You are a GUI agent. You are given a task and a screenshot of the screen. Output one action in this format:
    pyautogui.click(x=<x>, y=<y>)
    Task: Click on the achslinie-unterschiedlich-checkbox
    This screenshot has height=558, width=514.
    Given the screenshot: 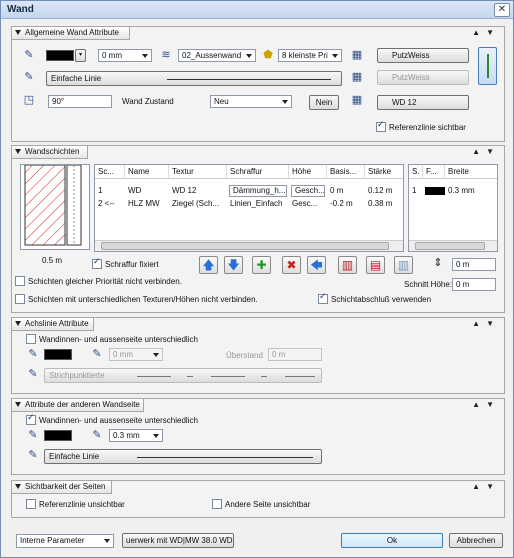 What is the action you would take?
    pyautogui.click(x=31, y=339)
    